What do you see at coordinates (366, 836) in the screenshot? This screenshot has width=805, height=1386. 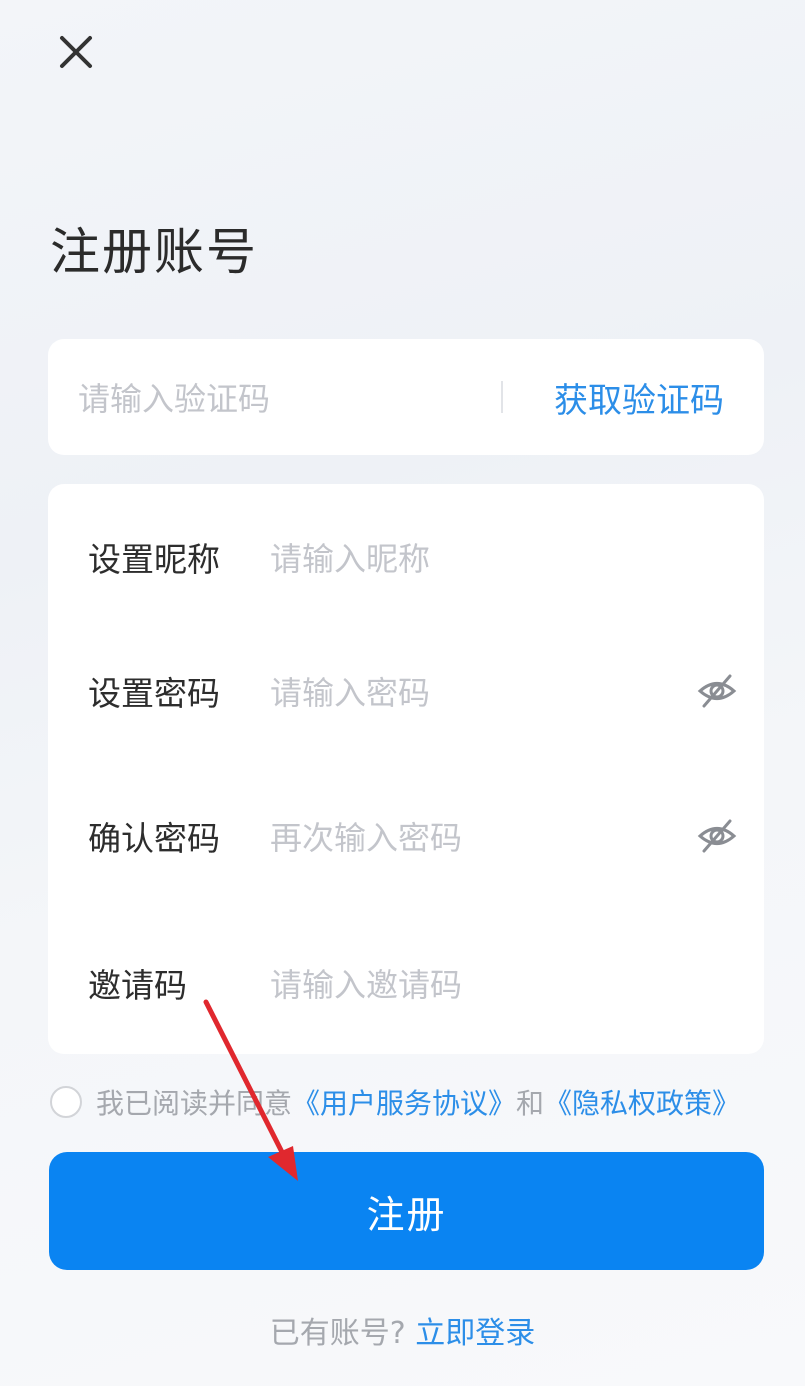 I see `confirm-password-input: 再次输入密码` at bounding box center [366, 836].